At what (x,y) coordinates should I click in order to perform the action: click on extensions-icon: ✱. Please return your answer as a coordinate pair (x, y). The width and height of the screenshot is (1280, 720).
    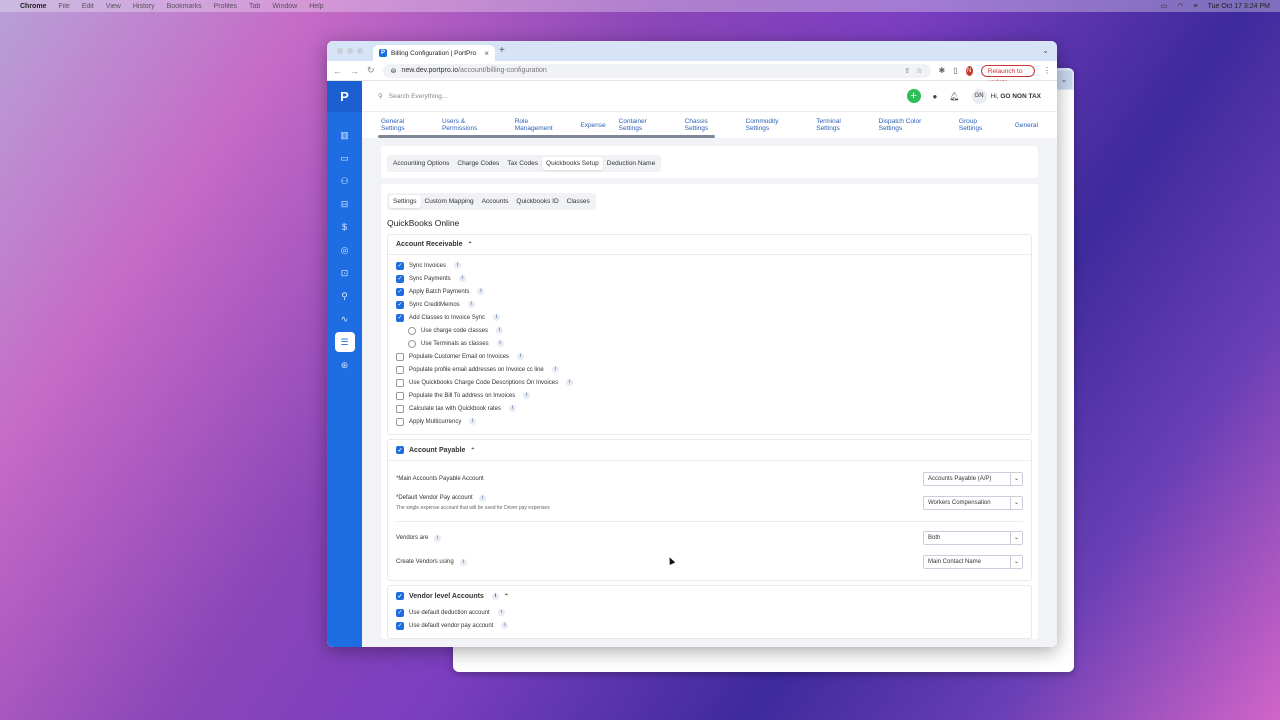
    Looking at the image, I should click on (942, 70).